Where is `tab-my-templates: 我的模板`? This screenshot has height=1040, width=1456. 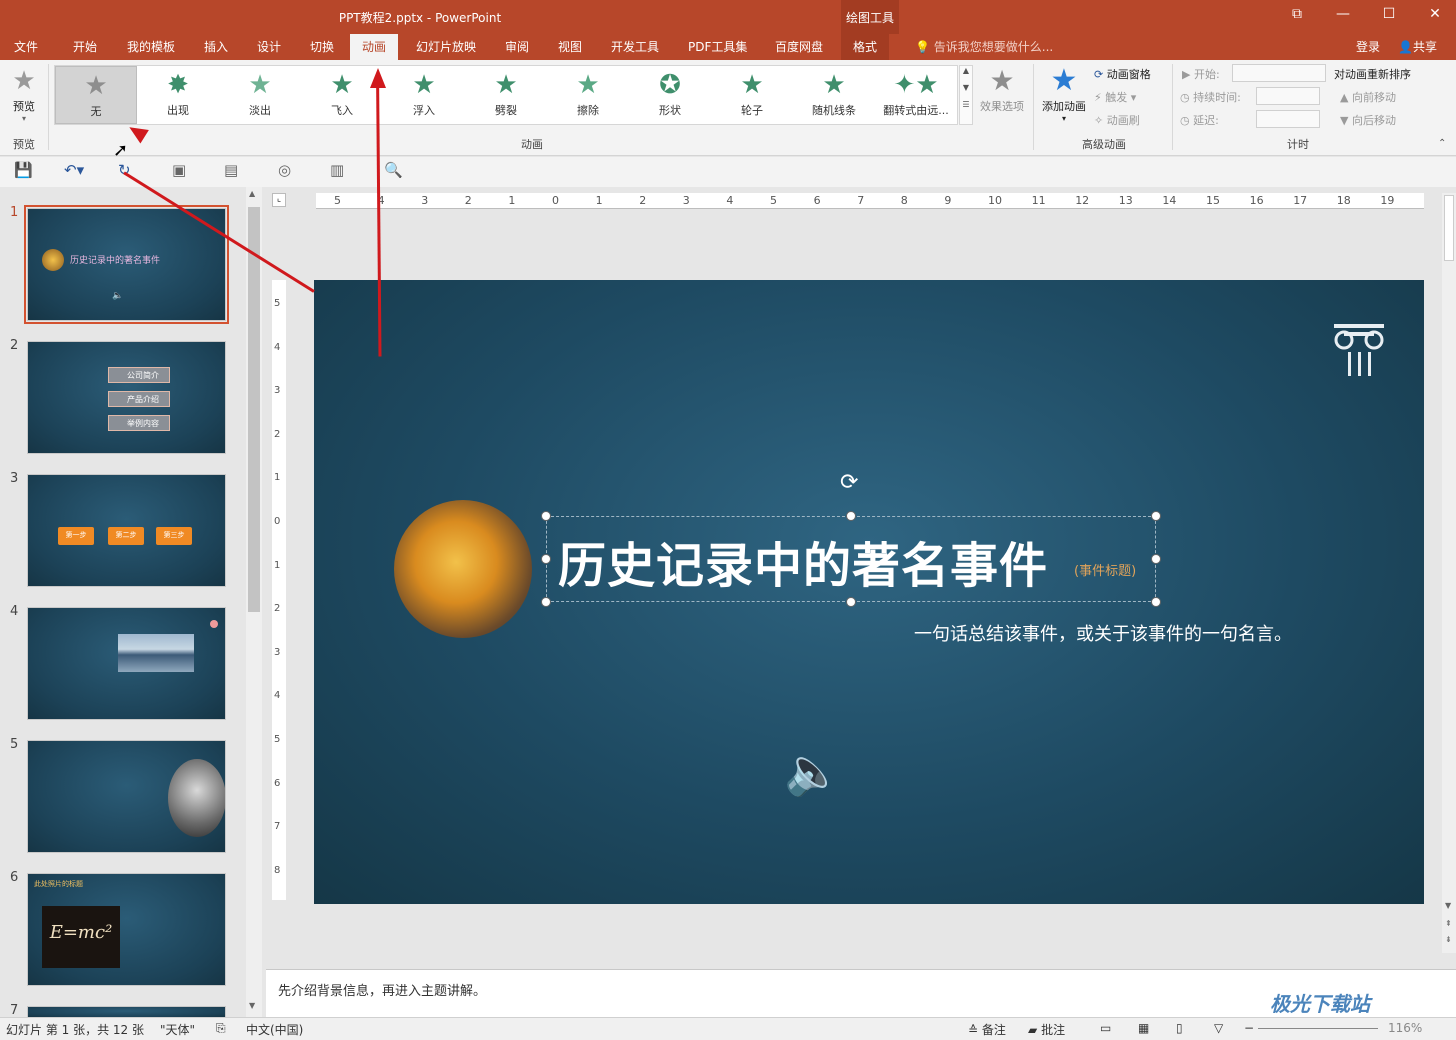 tab-my-templates: 我的模板 is located at coordinates (151, 46).